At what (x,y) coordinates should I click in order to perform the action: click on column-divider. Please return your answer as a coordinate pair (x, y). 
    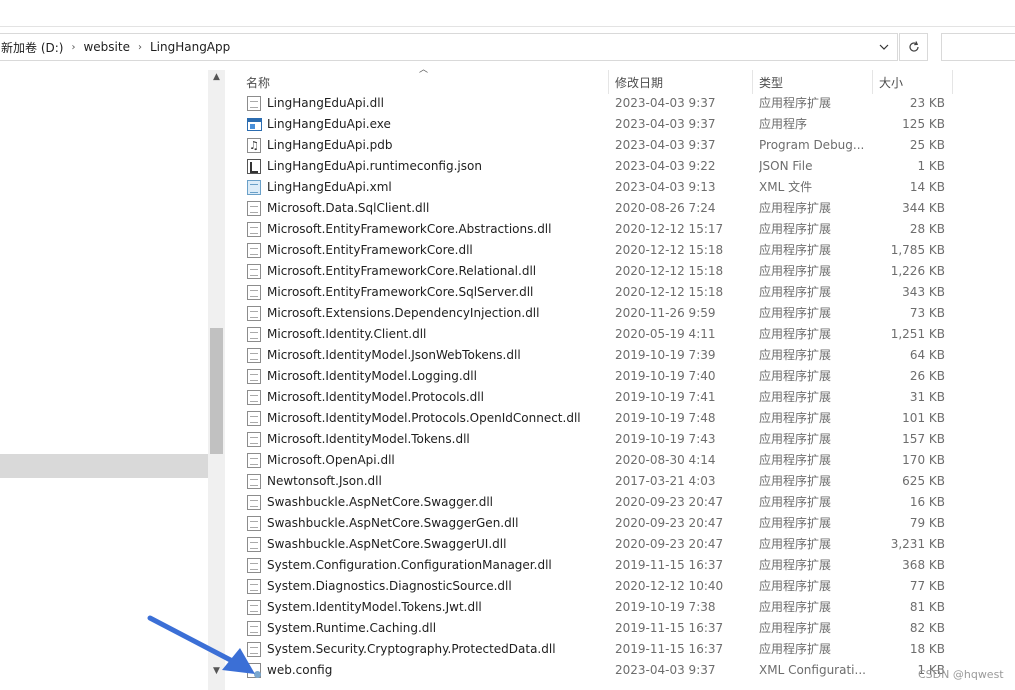
    Looking at the image, I should click on (952, 82).